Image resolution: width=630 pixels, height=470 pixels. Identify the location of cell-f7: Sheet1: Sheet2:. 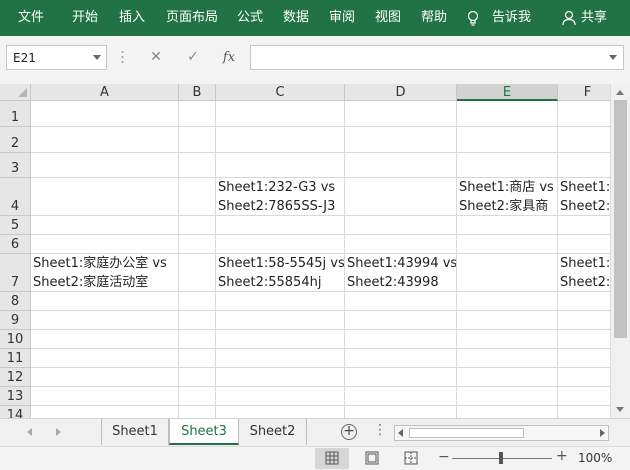
(584, 273).